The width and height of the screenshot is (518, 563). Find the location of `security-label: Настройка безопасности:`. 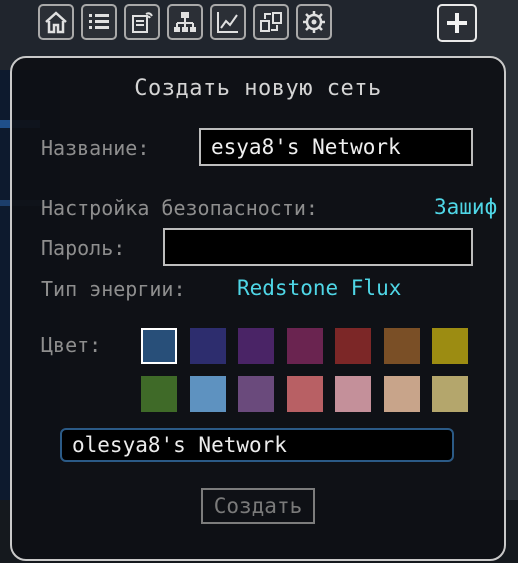

security-label: Настройка безопасности: is located at coordinates (179, 208).